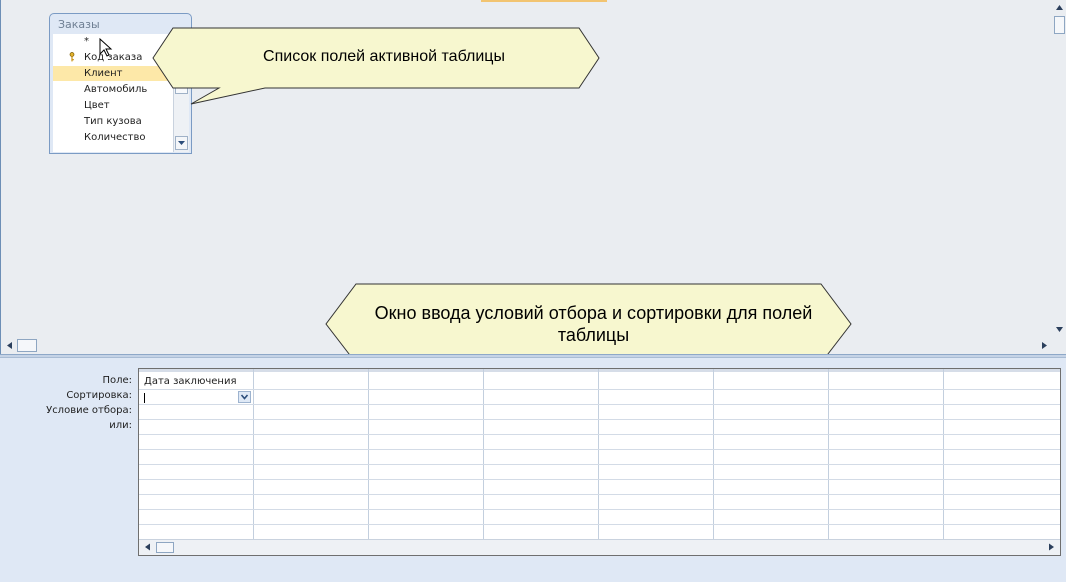 The width and height of the screenshot is (1066, 582). I want to click on top-accent-strip, so click(544, 1).